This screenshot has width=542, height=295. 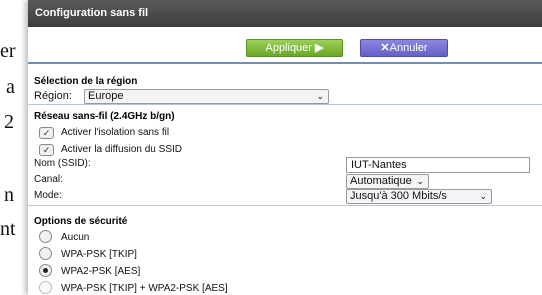 What do you see at coordinates (45, 270) in the screenshot?
I see `security-radio-wpa2-aes` at bounding box center [45, 270].